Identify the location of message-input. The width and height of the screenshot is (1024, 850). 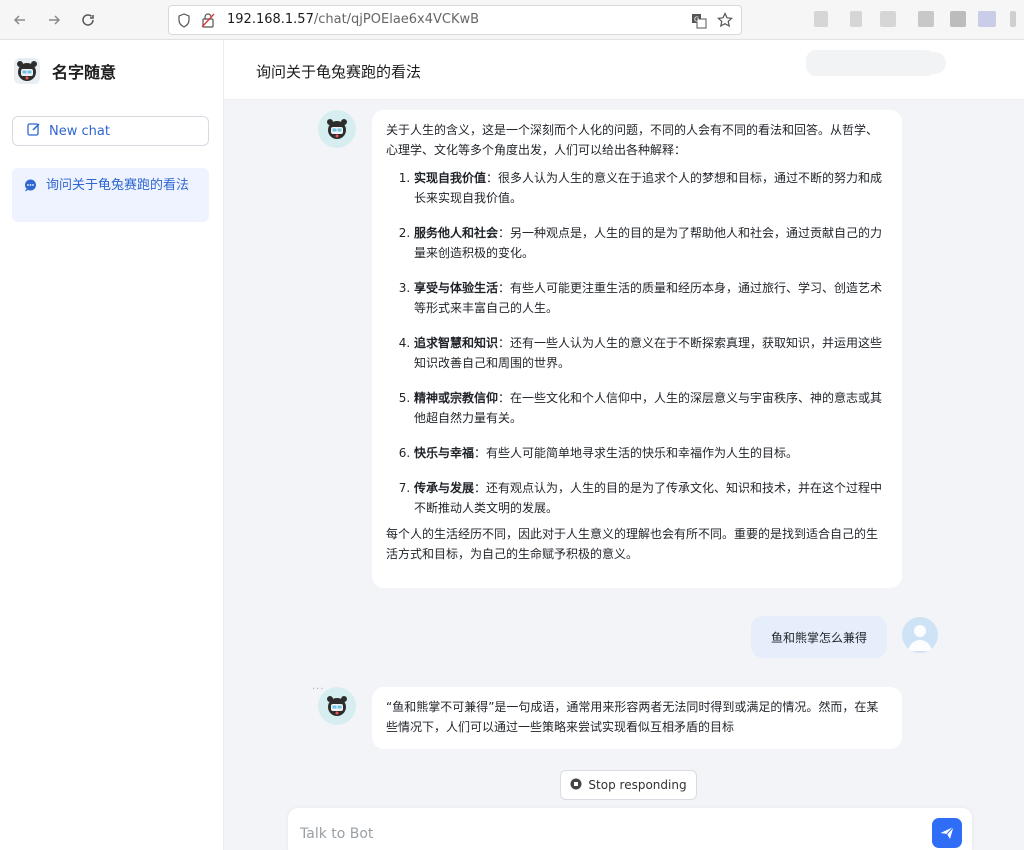
(600, 834).